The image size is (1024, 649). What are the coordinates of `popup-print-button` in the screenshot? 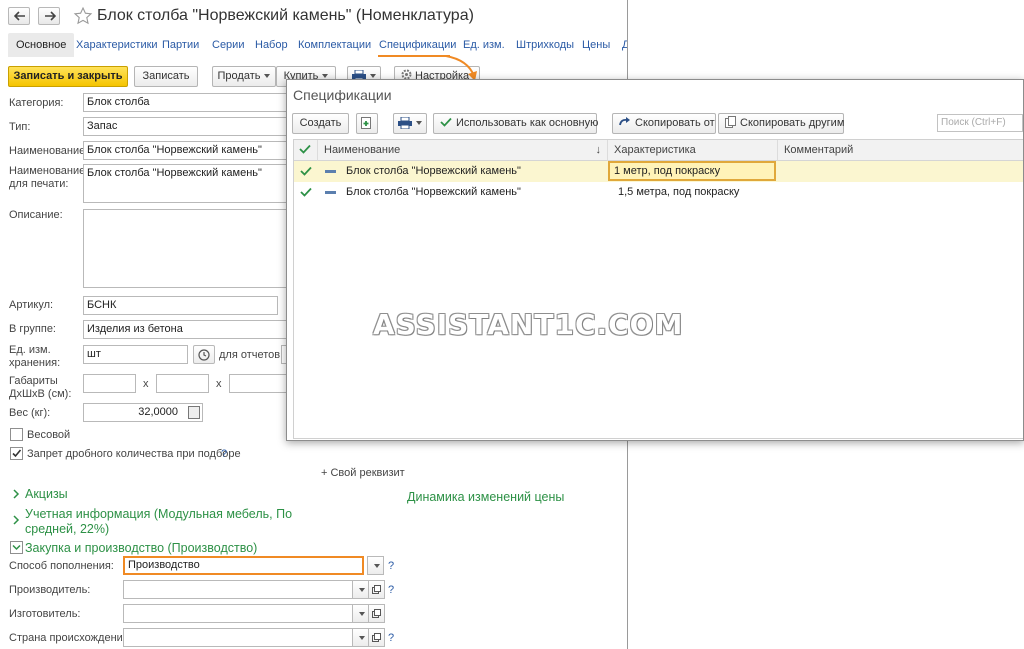 It's located at (410, 123).